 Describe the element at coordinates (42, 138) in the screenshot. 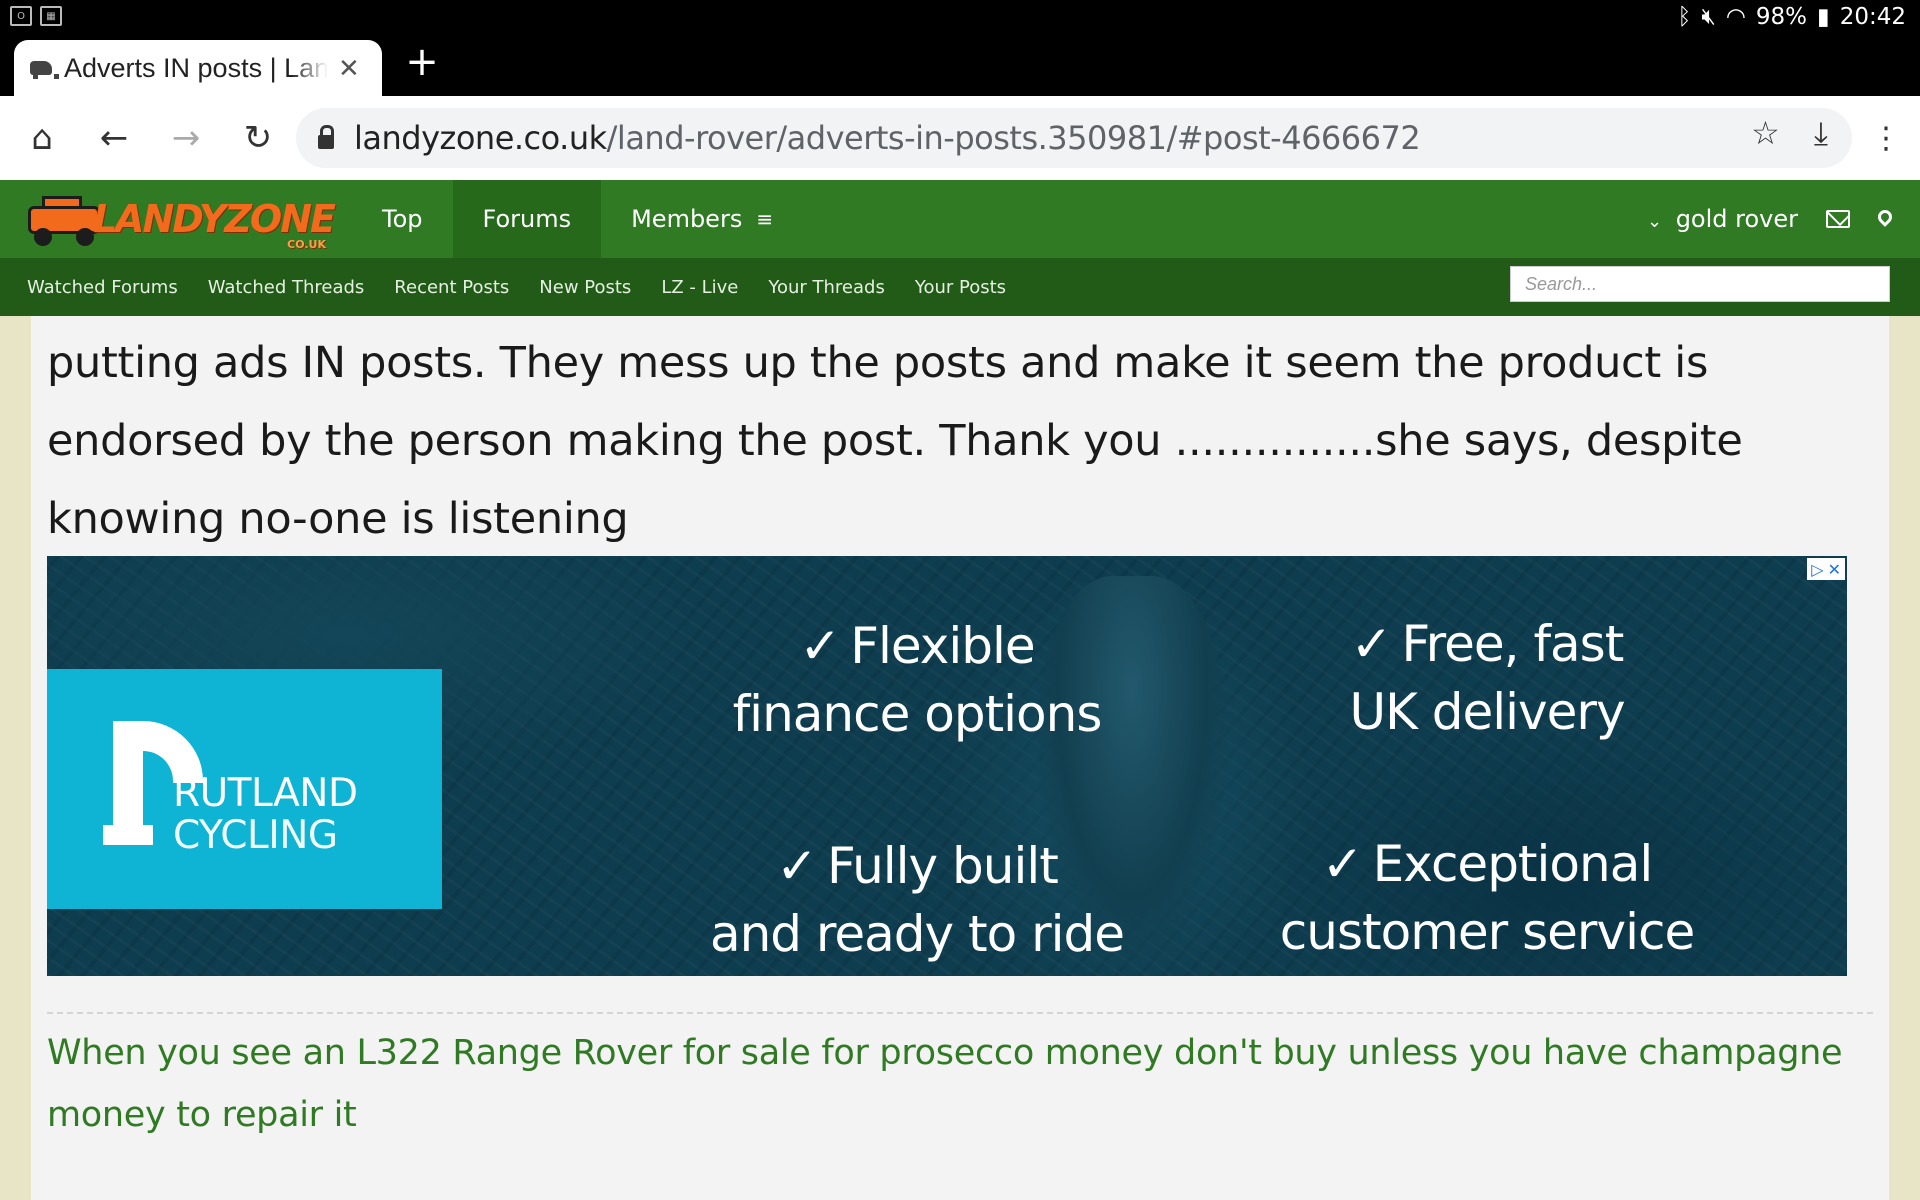

I see `home-icon: ⌂` at that location.